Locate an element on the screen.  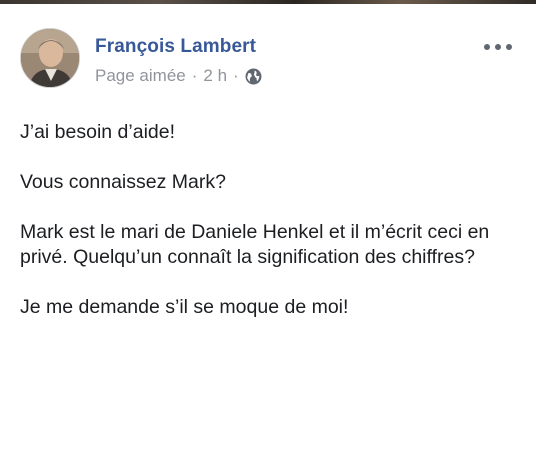
more-options-icon is located at coordinates (498, 47).